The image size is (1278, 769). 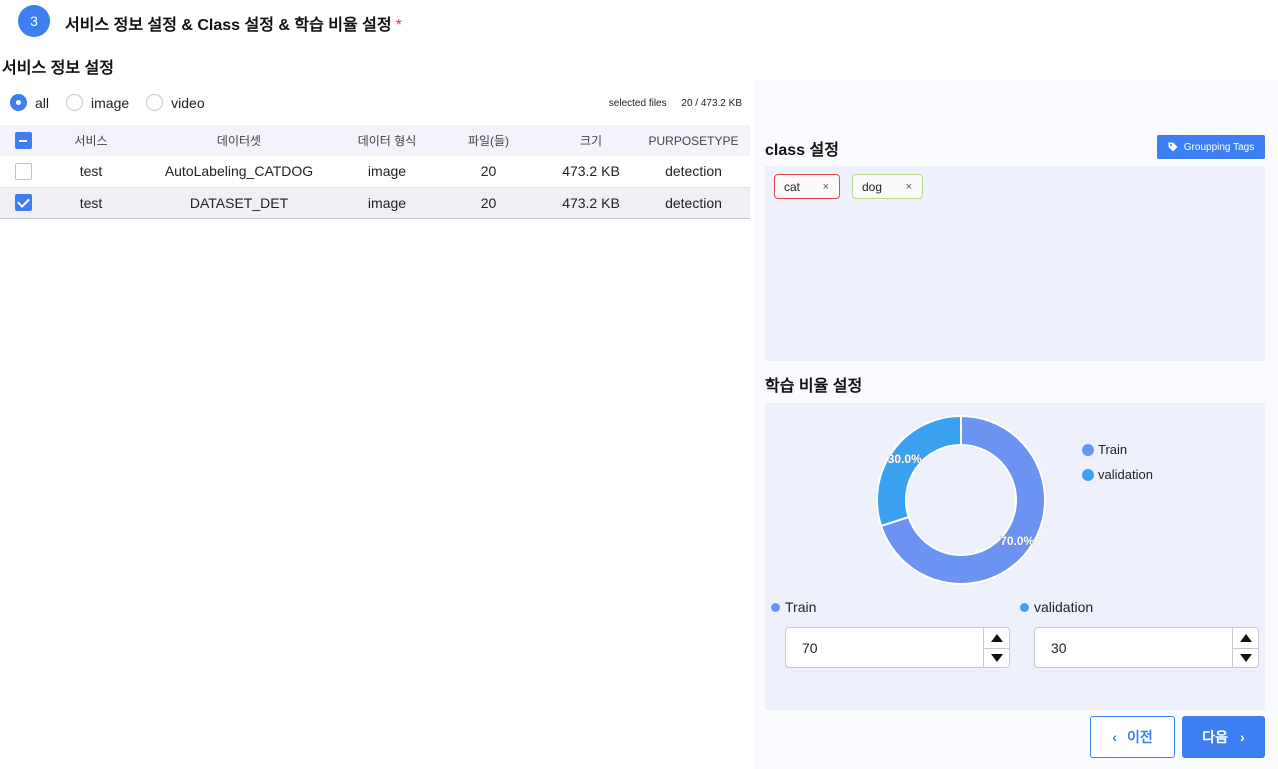 What do you see at coordinates (1134, 647) in the screenshot?
I see `validation-ratio-input` at bounding box center [1134, 647].